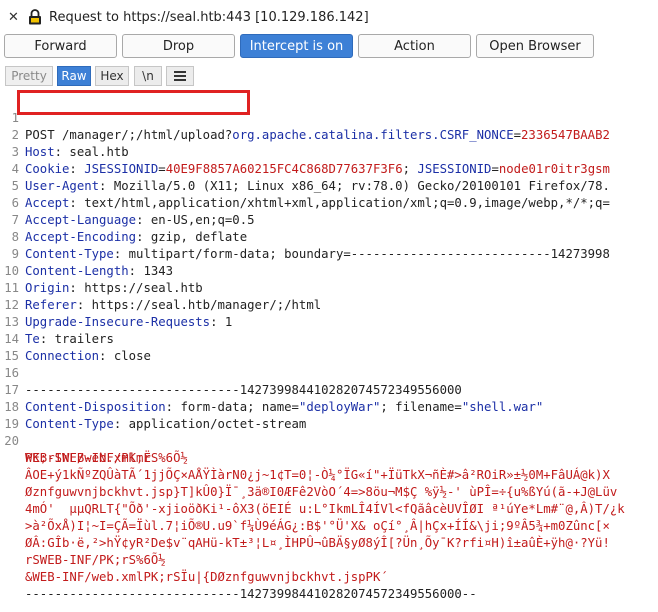  I want to click on request-line-14: 14 Connection: close, so click(77, 347).